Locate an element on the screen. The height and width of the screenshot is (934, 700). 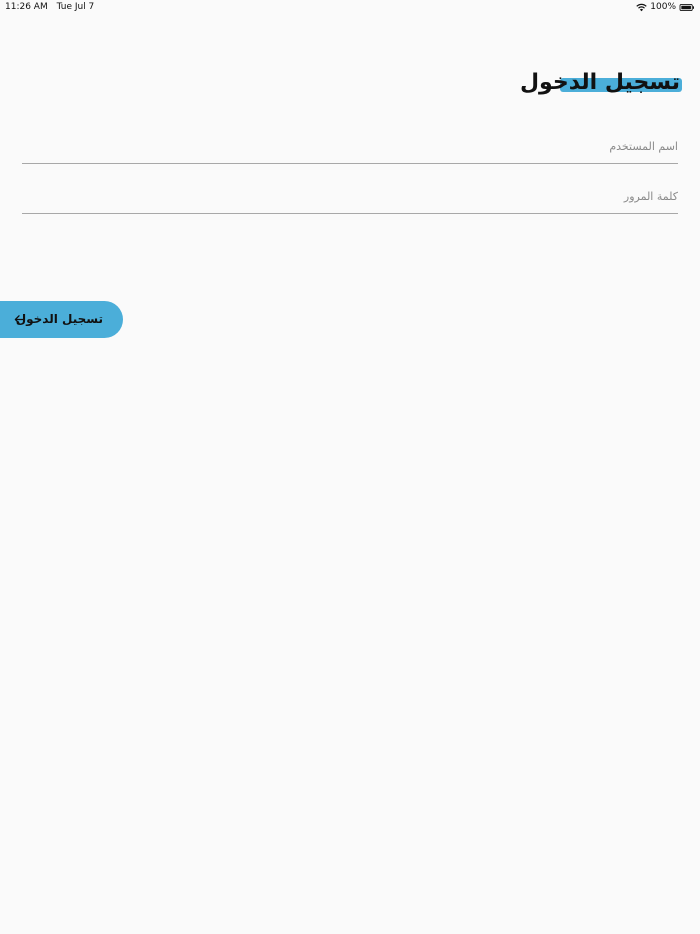
status-bar: 11:26 AM Tue Jul 7 100% is located at coordinates (350, 7).